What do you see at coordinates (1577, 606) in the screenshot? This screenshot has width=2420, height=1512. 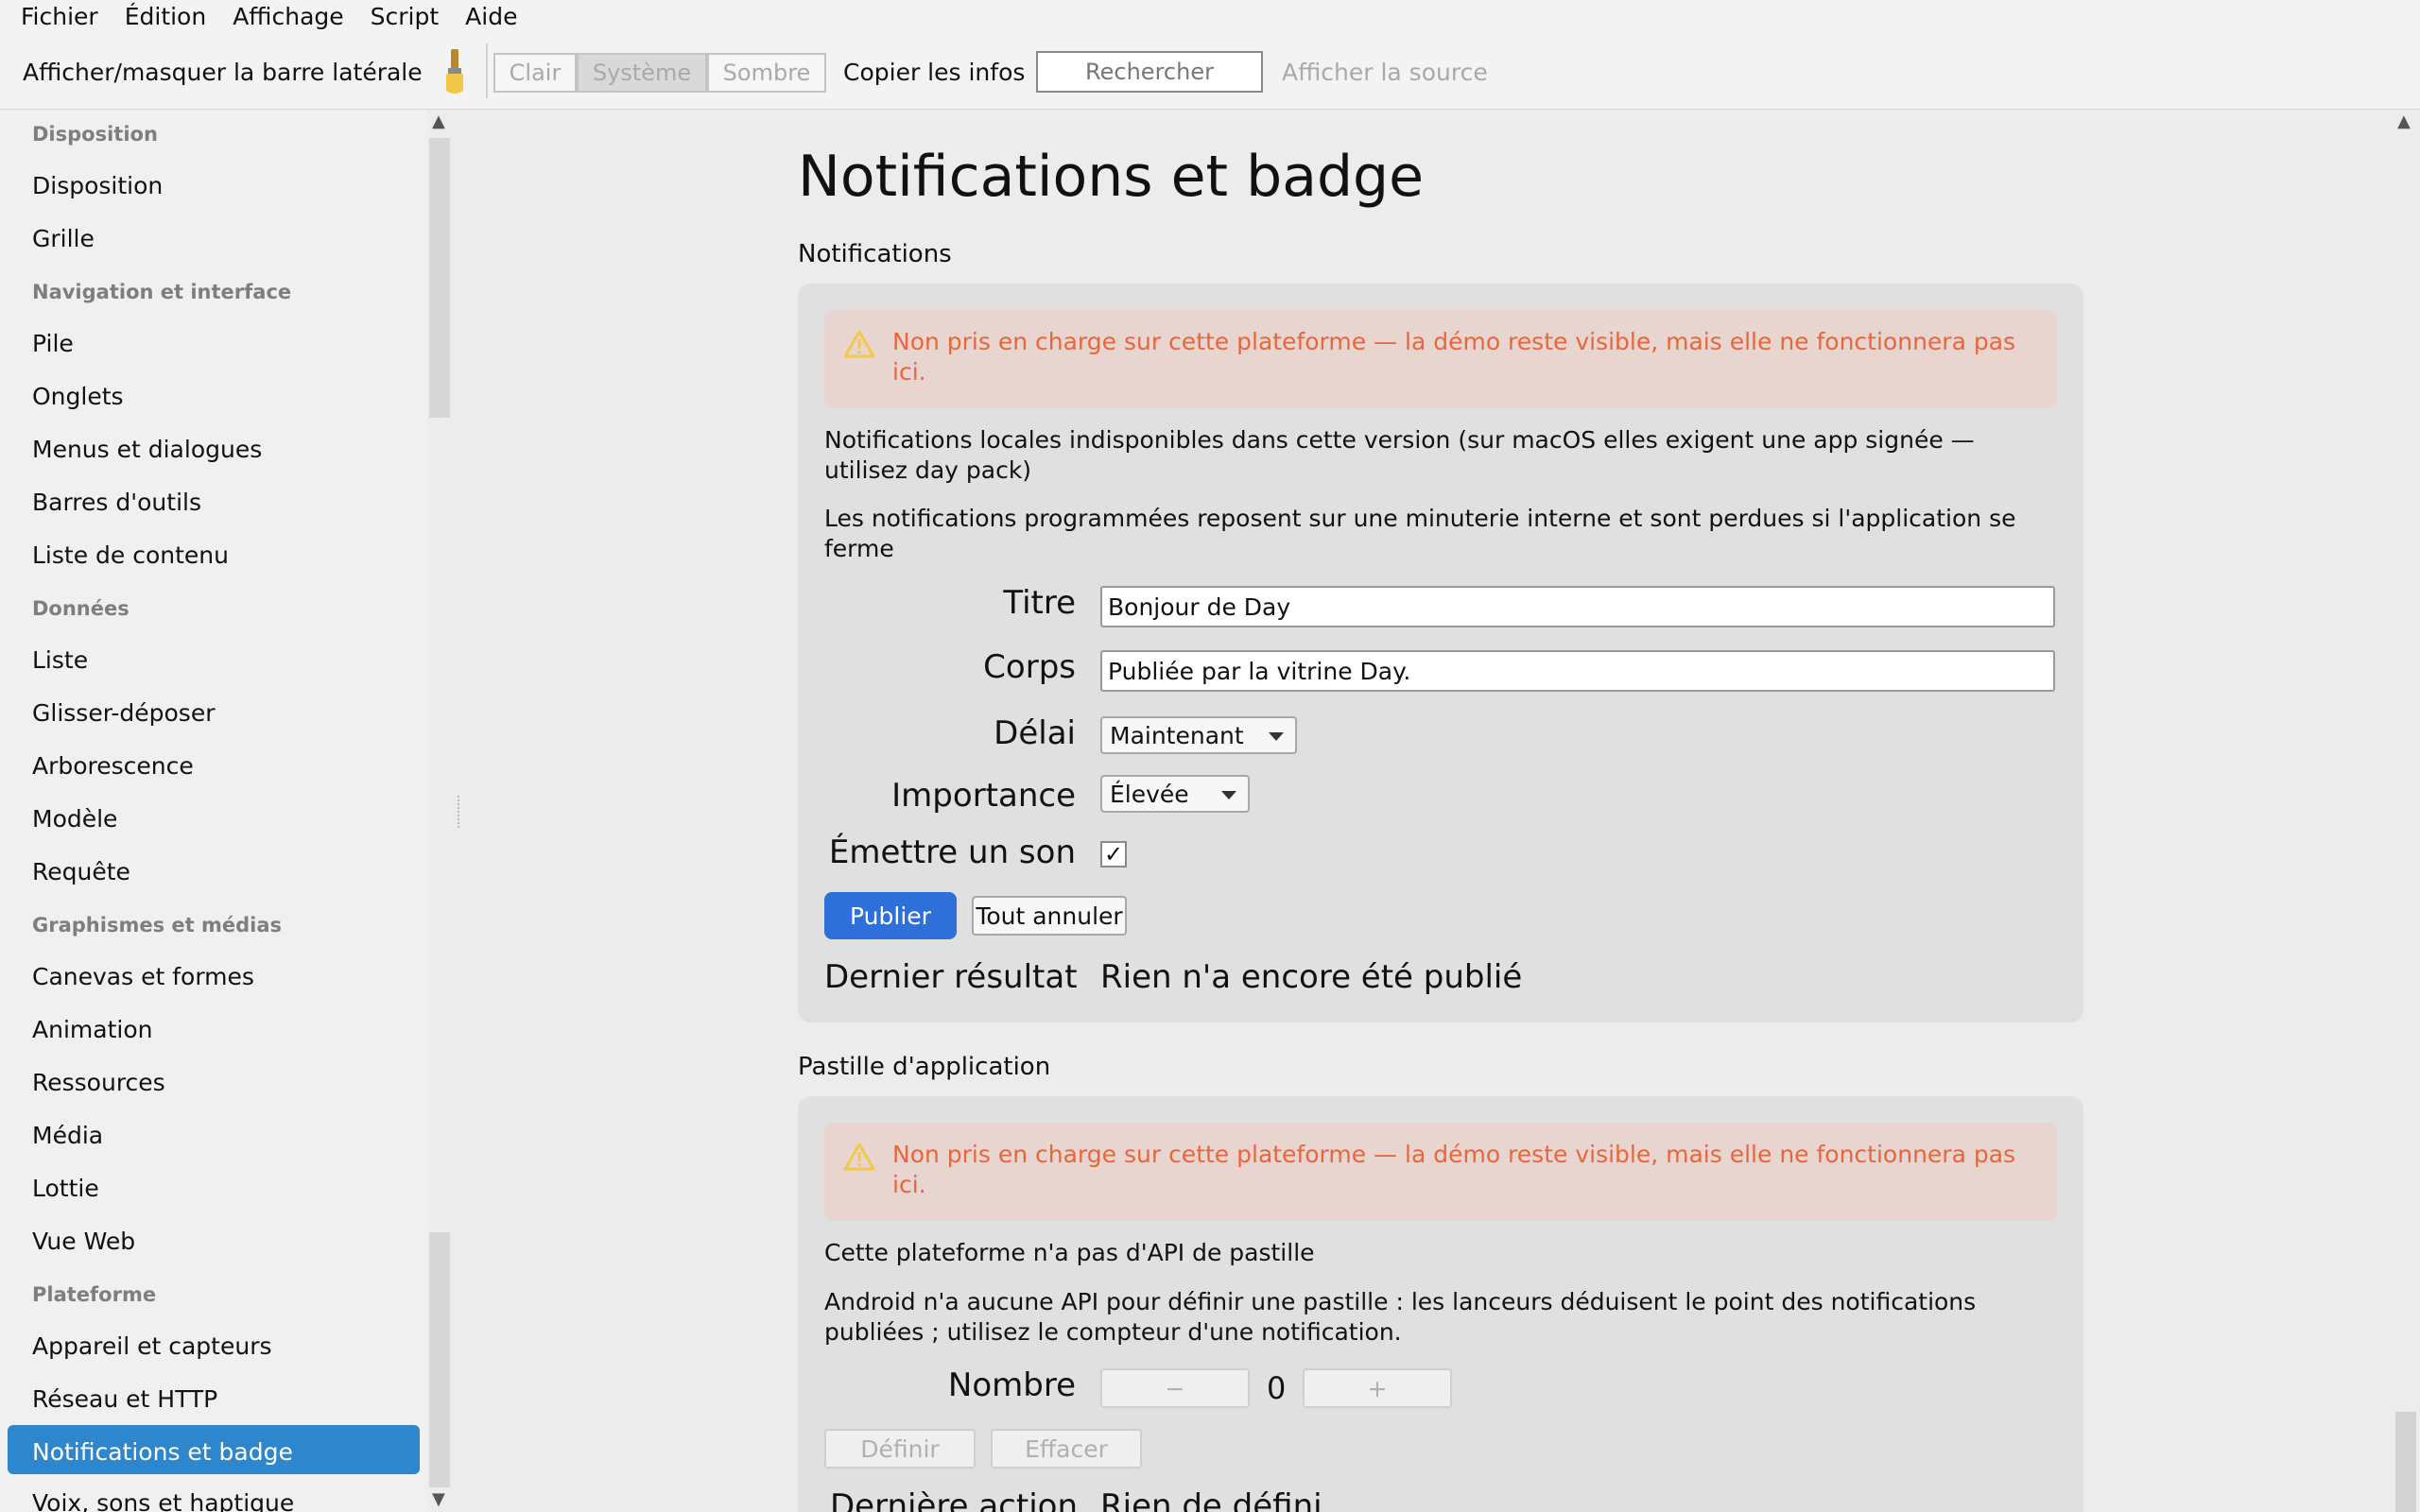 I see `titre-input: Bonjour de Day` at bounding box center [1577, 606].